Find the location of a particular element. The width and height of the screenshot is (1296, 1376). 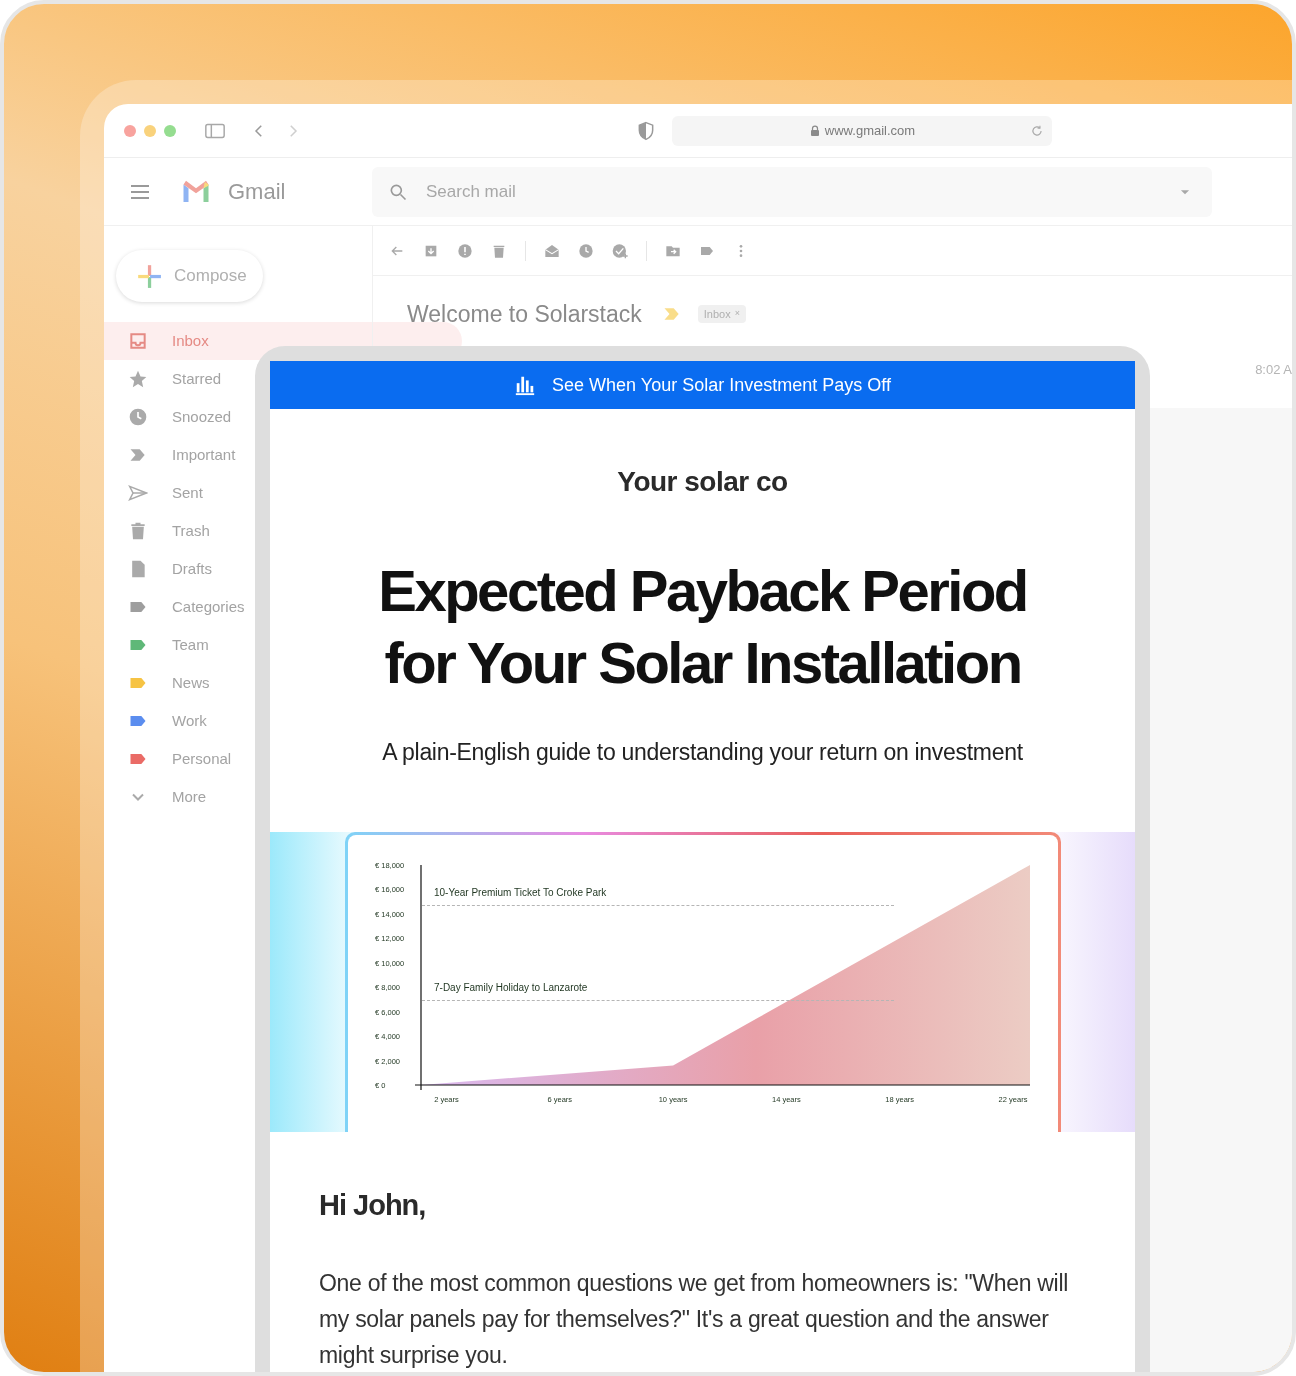

greeting: Hi John, is located at coordinates (373, 1205).